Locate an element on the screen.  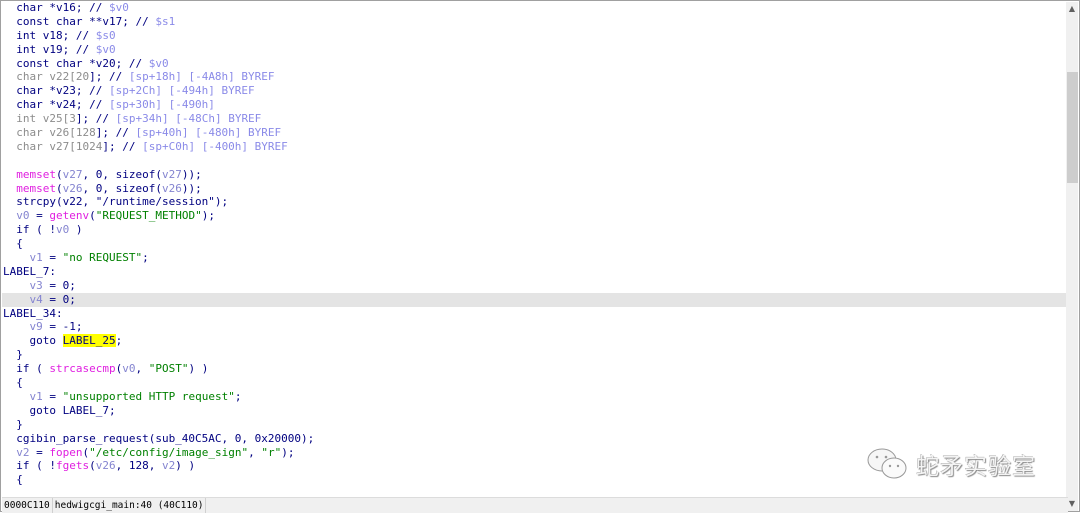
wechat-icon is located at coordinates (887, 463).